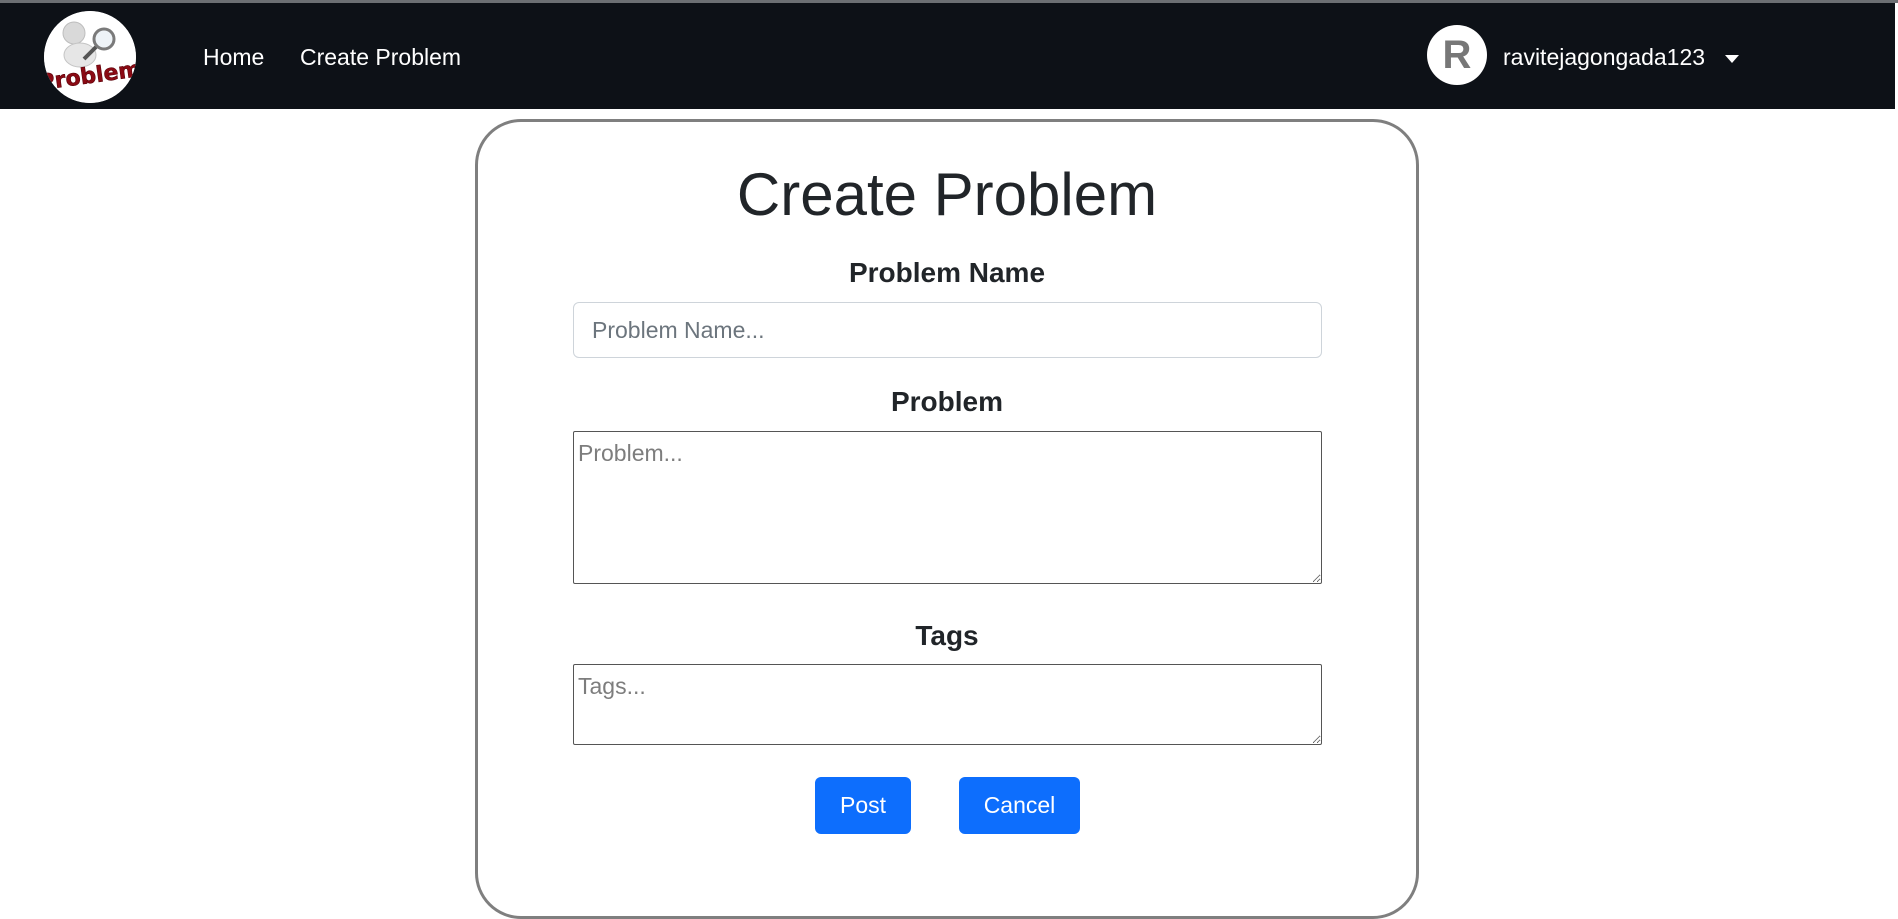  I want to click on user-menu-toggle: ravitejagongada123, so click(1604, 57).